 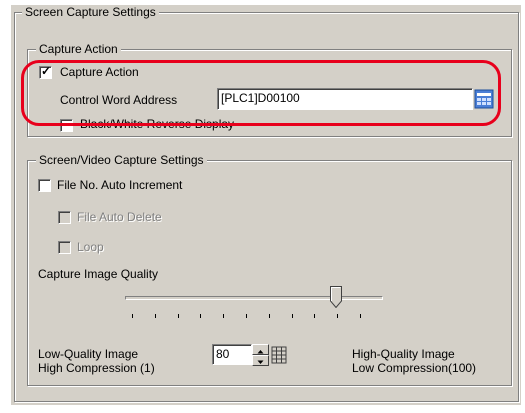 What do you see at coordinates (78, 49) in the screenshot?
I see `capture-action-legend: Capture Action` at bounding box center [78, 49].